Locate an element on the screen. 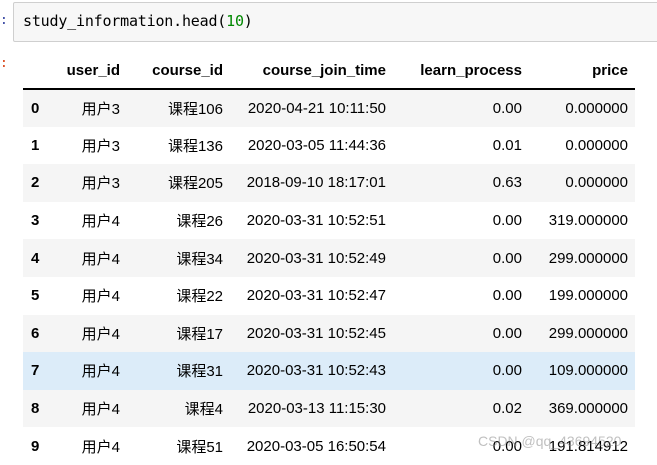  cell-course-join-time: 2020-04-21 10:11:50 is located at coordinates (316, 108).